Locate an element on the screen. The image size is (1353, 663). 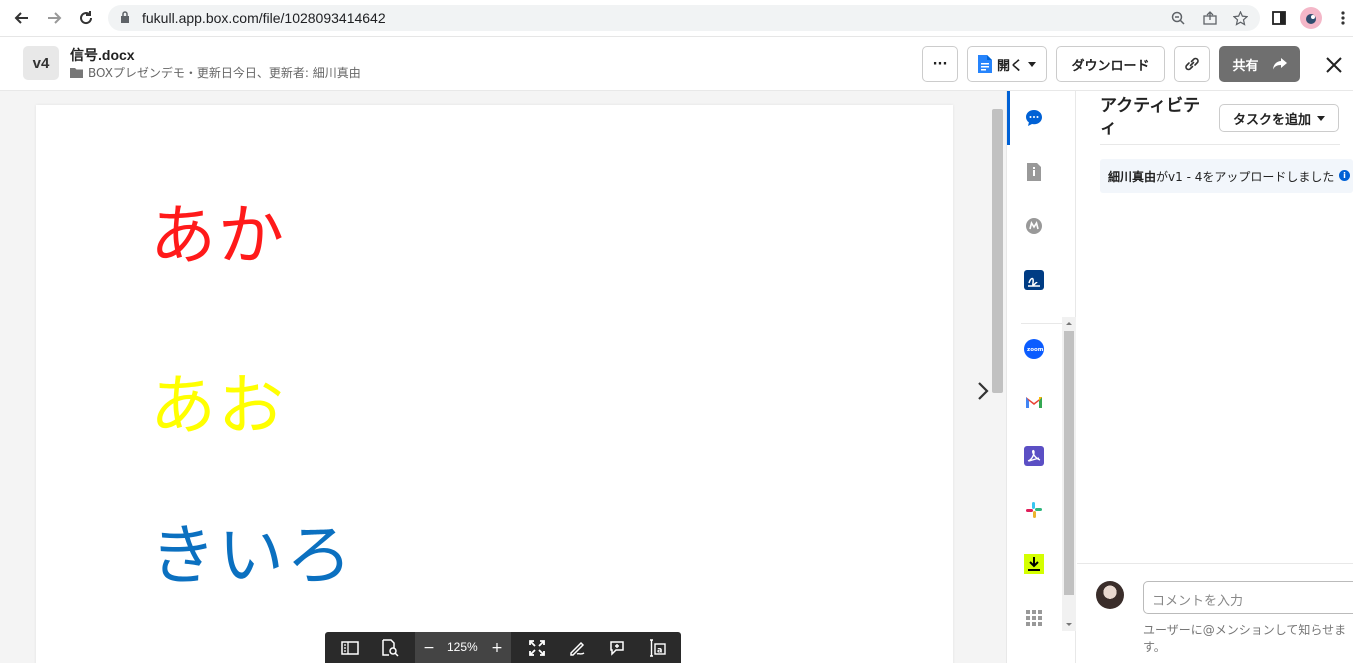
info-icon is located at coordinates (1034, 172).